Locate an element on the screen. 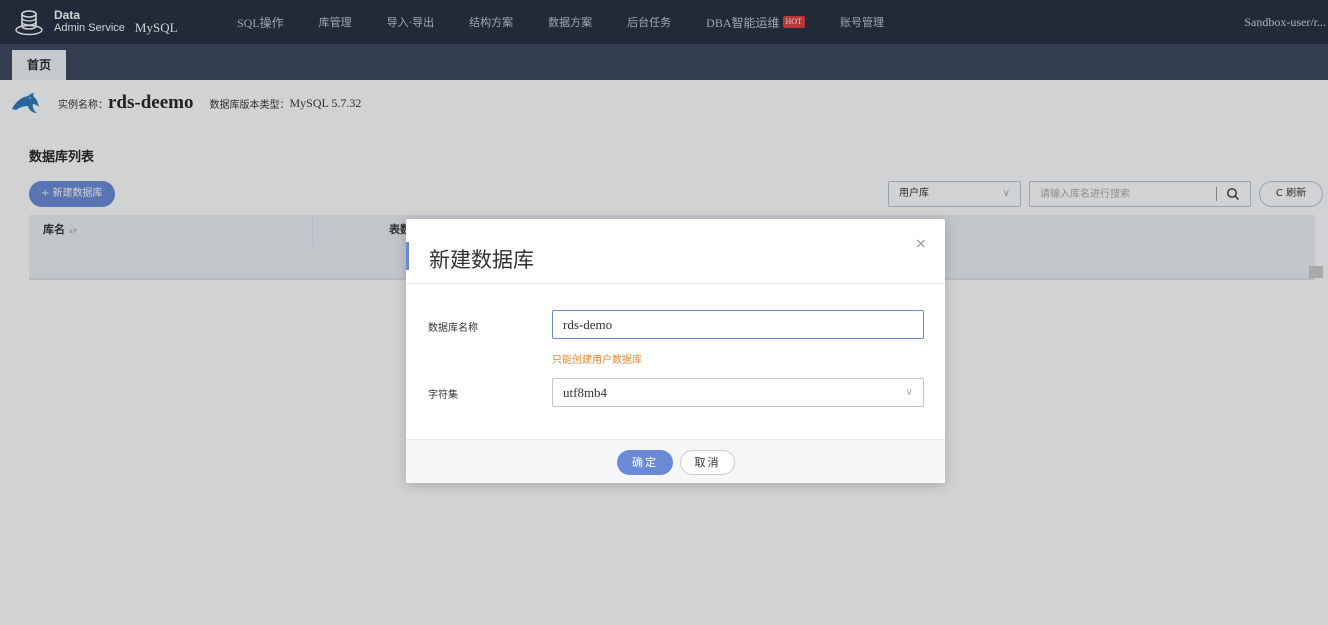 The width and height of the screenshot is (1328, 625). close-icon: × is located at coordinates (921, 244).